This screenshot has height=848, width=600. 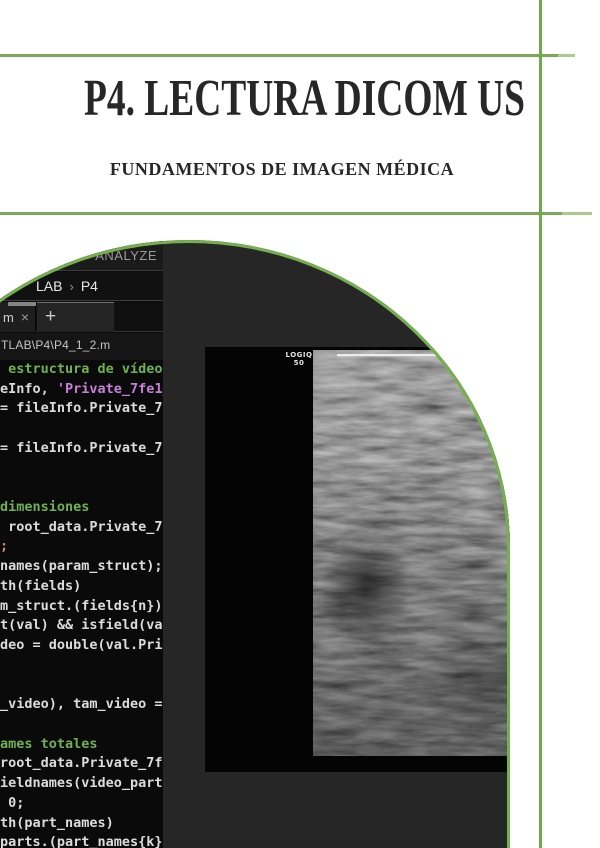 What do you see at coordinates (22, 304) in the screenshot?
I see `tab-highlight` at bounding box center [22, 304].